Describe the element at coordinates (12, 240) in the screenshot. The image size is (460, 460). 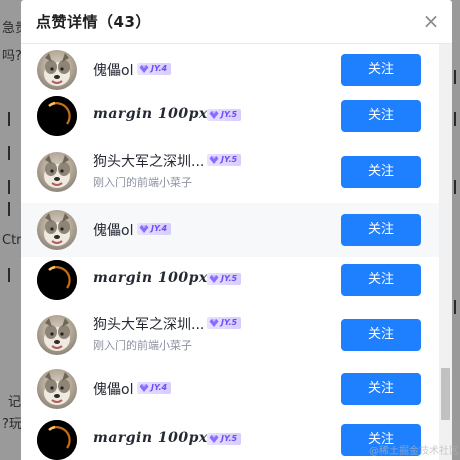
I see `backdrop-fragment: Ctr` at that location.